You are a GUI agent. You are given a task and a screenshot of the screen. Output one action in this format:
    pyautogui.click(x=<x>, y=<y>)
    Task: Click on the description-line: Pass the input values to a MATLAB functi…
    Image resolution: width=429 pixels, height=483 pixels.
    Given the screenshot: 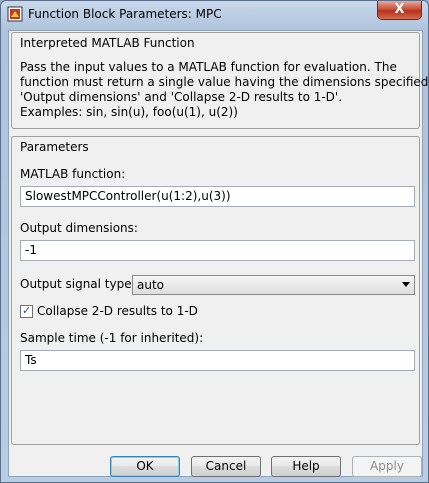 What is the action you would take?
    pyautogui.click(x=208, y=67)
    